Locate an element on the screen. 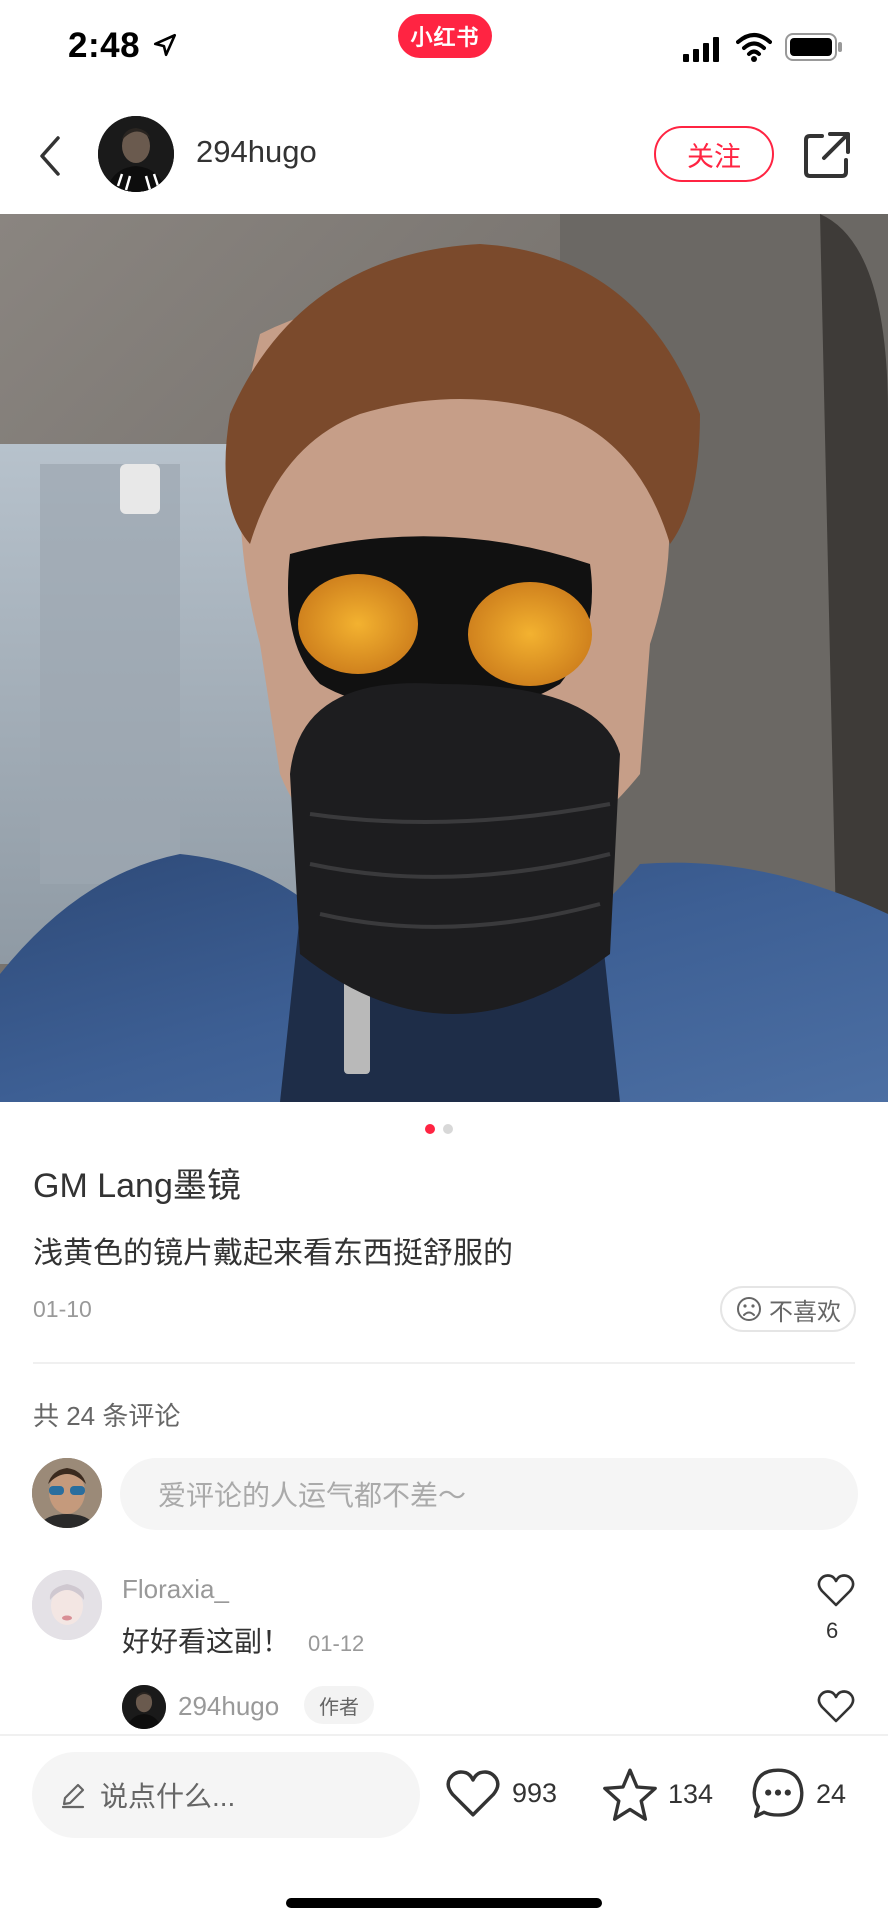 Image resolution: width=888 pixels, height=1922 pixels. comment-button: 24 is located at coordinates (798, 1794).